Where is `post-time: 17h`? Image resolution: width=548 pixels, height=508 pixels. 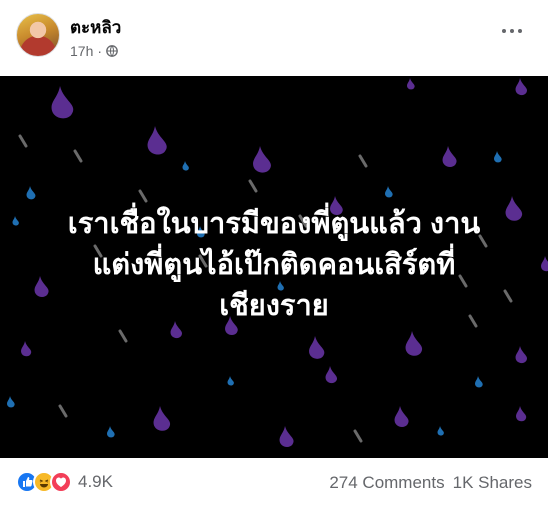
post-time: 17h is located at coordinates (81, 51).